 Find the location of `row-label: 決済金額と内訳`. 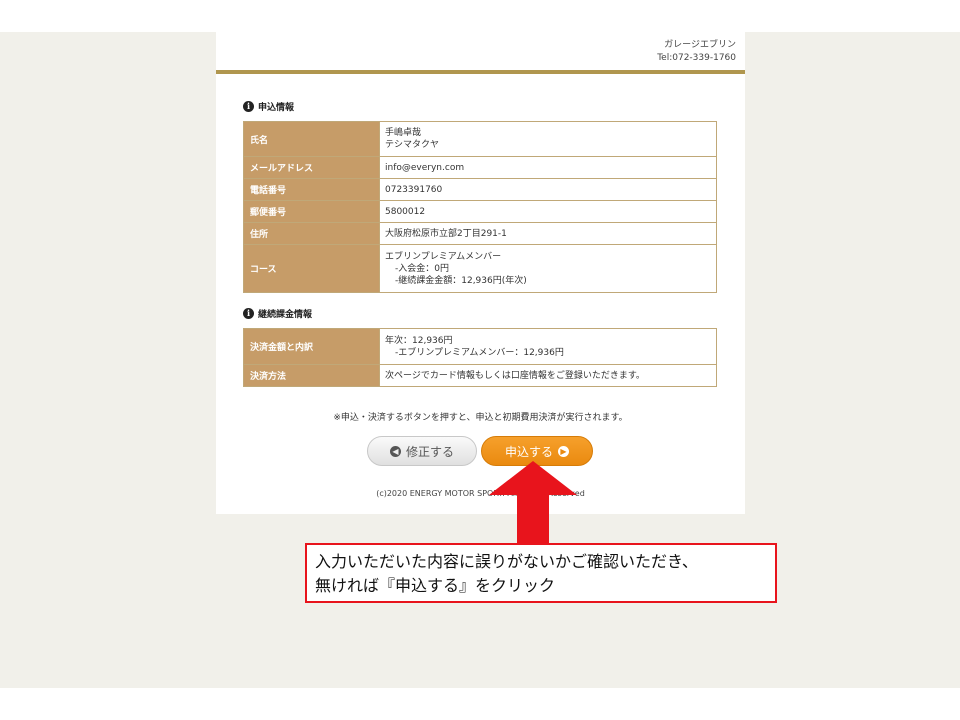

row-label: 決済金額と内訳 is located at coordinates (311, 346).